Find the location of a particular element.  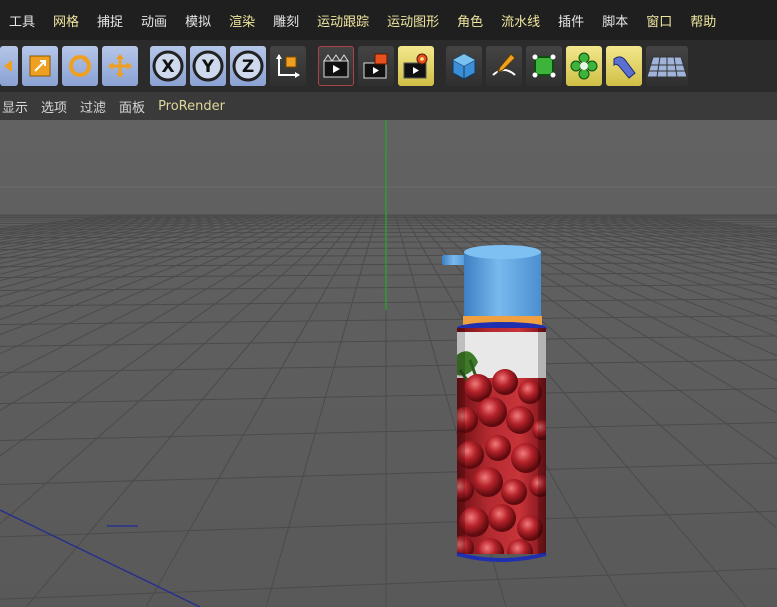

subdivision-surface-icon is located at coordinates (544, 66).